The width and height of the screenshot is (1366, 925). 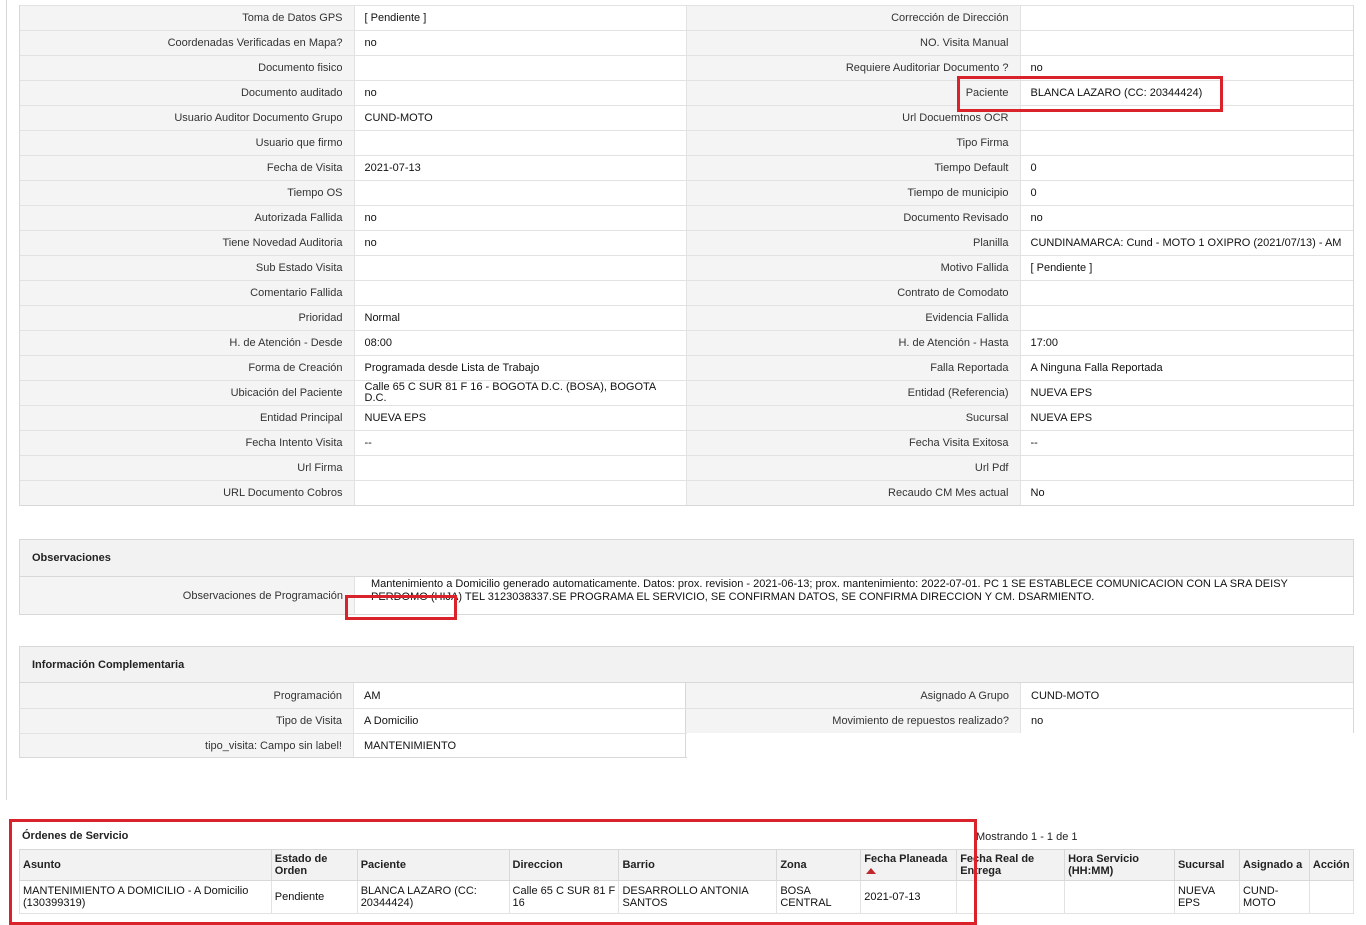 What do you see at coordinates (853, 368) in the screenshot?
I see `field-label: Falla Reportada` at bounding box center [853, 368].